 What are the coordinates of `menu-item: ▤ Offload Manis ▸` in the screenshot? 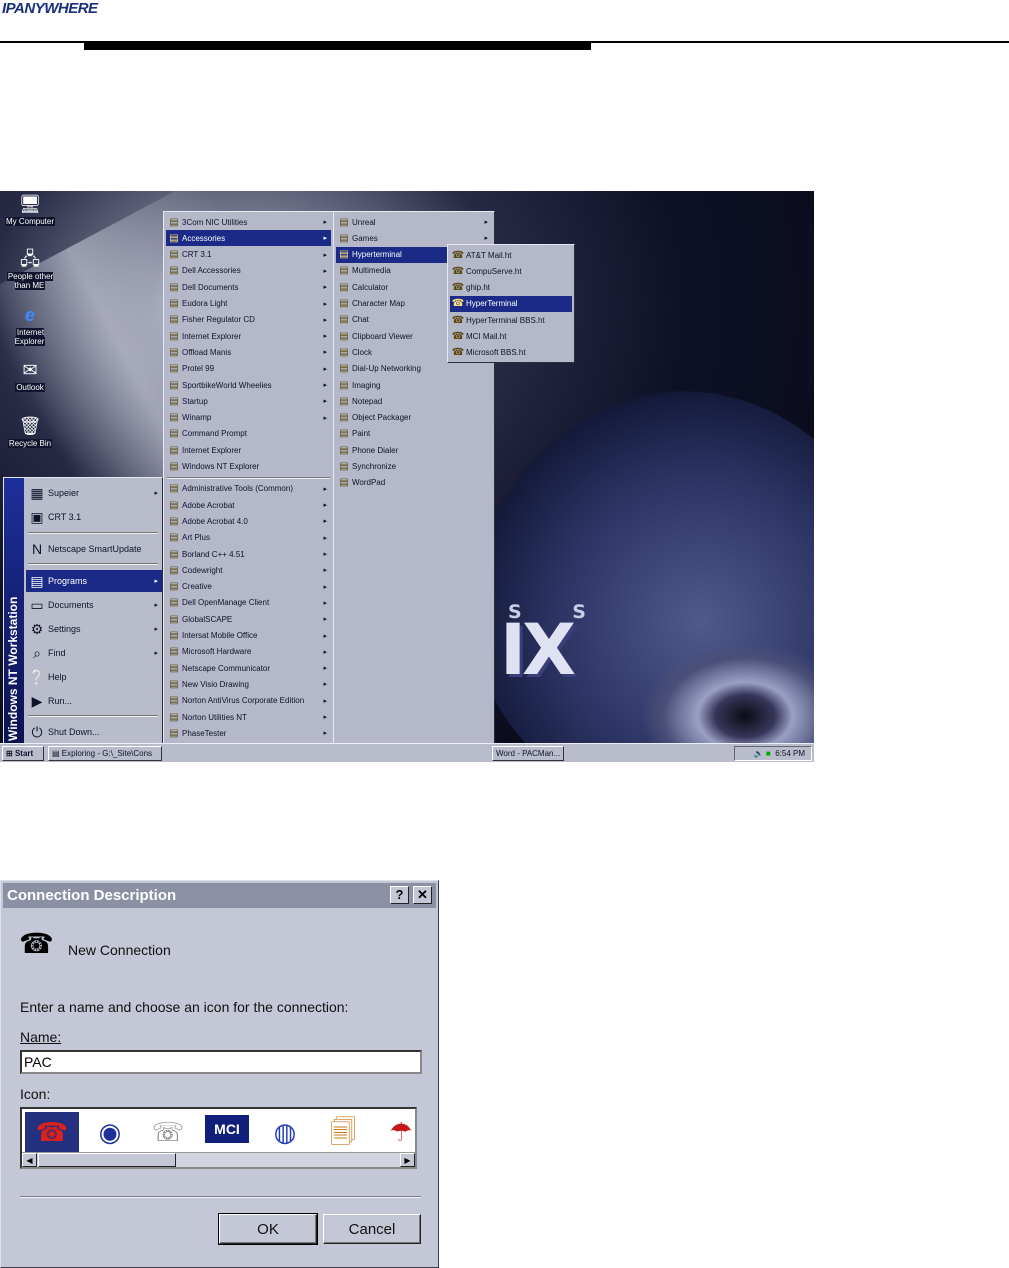 It's located at (248, 352).